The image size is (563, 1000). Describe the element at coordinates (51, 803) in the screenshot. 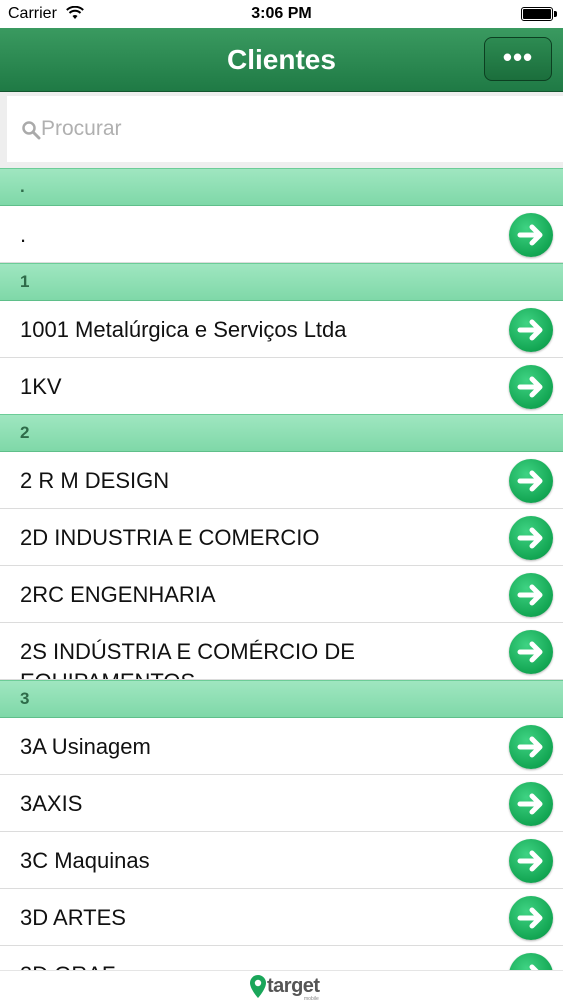

I see `client-name: 3AXIS` at that location.